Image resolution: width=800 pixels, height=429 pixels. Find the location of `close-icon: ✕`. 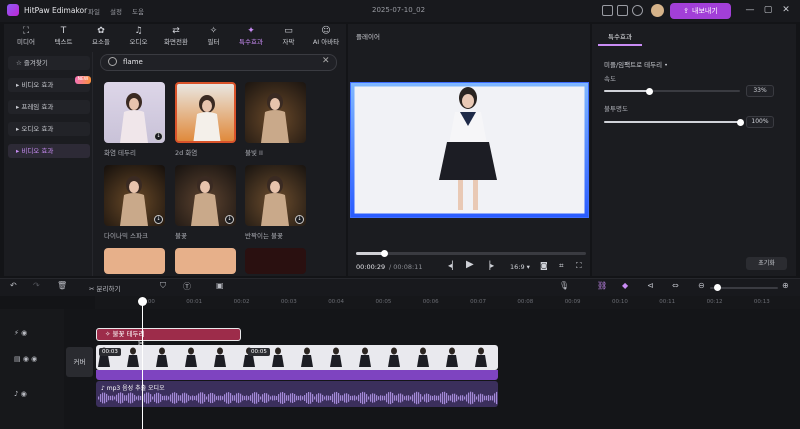

close-icon: ✕ is located at coordinates (786, 10).